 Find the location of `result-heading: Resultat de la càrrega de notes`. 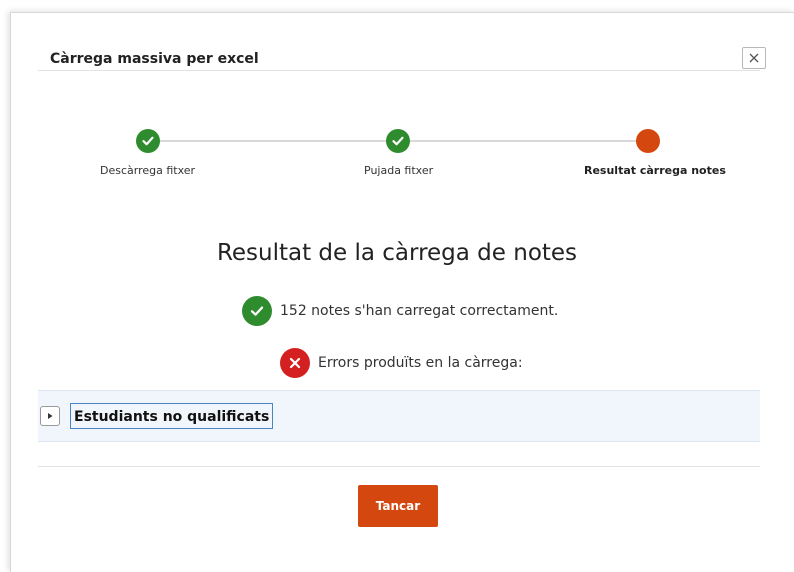

result-heading: Resultat de la càrrega de notes is located at coordinates (397, 253).